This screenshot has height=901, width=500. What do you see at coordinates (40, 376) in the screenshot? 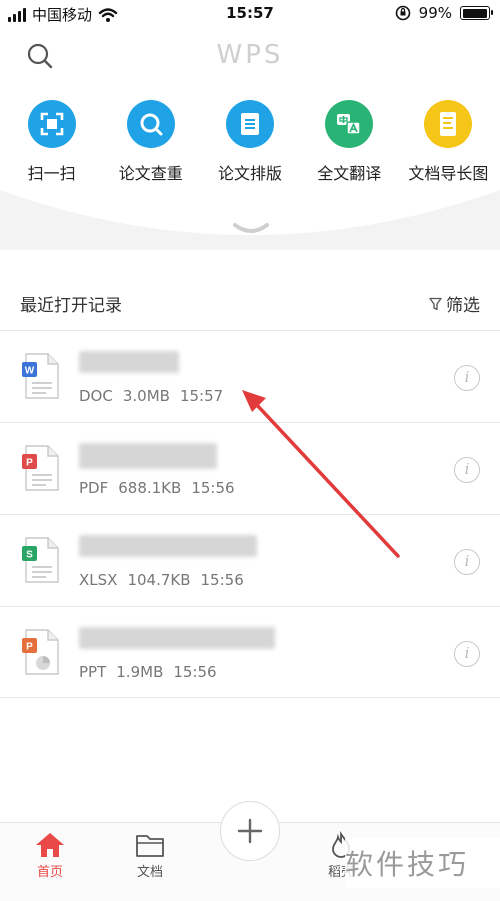
I see `word-file-icon: W` at bounding box center [40, 376].